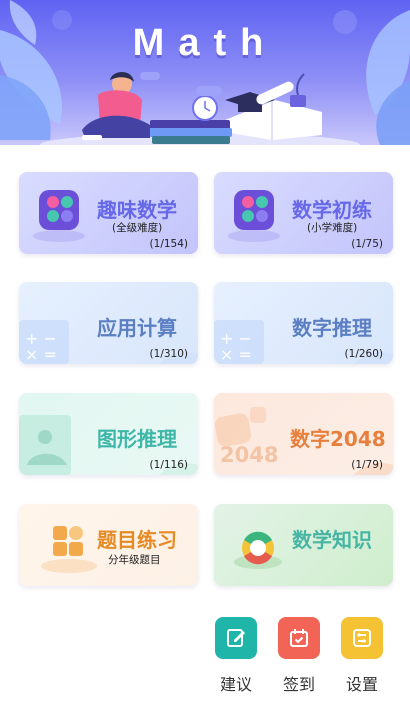 Image resolution: width=410 pixels, height=712 pixels. I want to click on card-progress: (1/260), so click(363, 354).